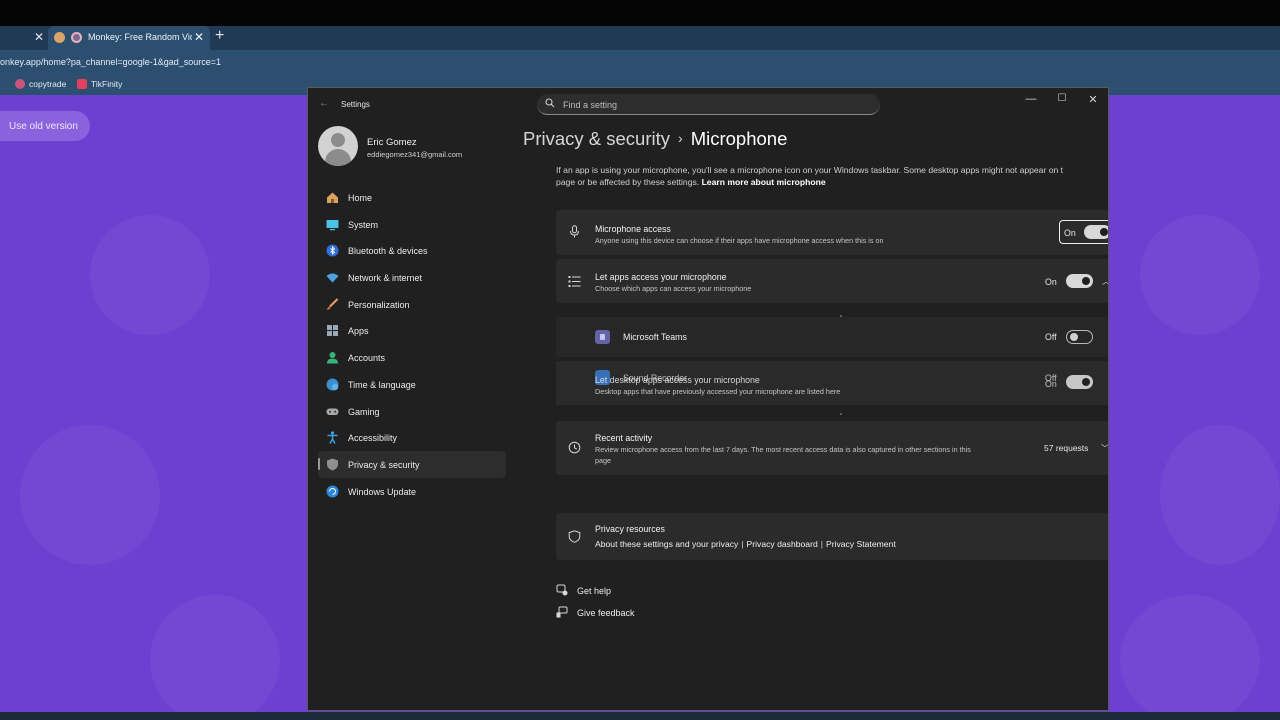 The width and height of the screenshot is (1280, 720). I want to click on get-help-link: Get help, so click(594, 591).